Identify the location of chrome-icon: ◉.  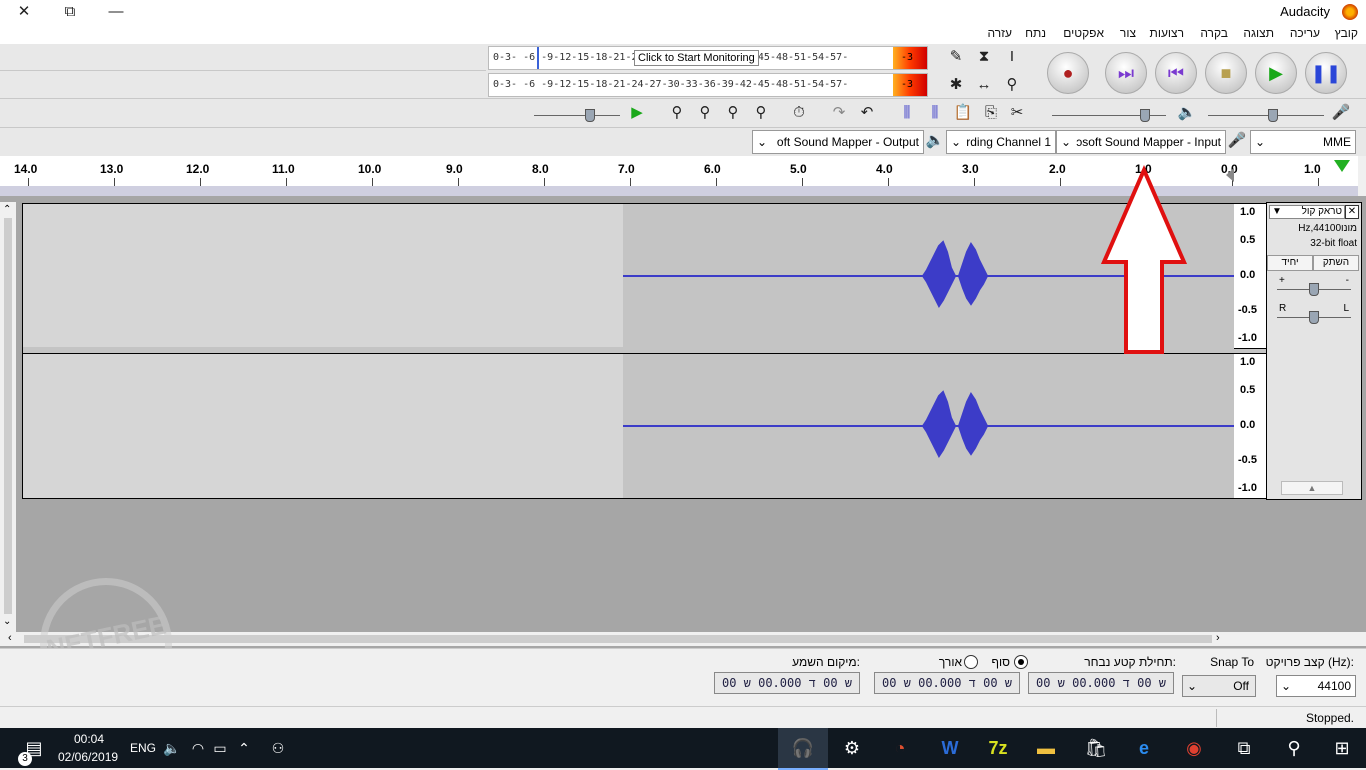
(1194, 748).